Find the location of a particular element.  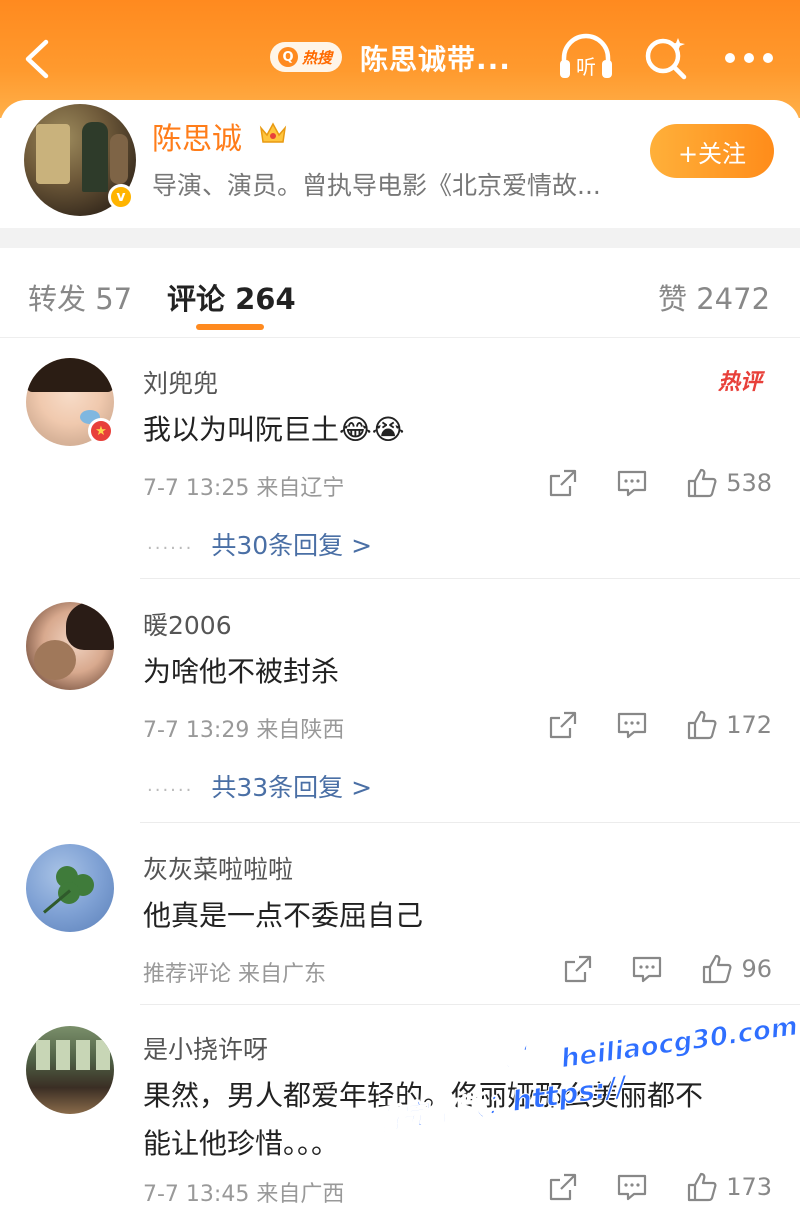

like-count: 173 is located at coordinates (749, 1187).